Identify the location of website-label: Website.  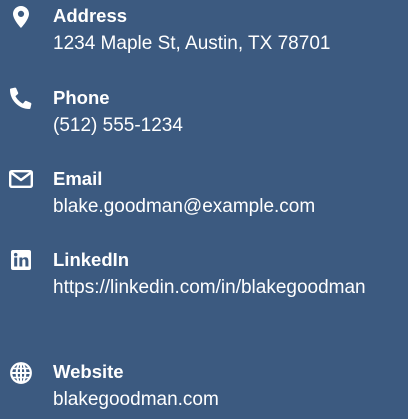
(88, 371).